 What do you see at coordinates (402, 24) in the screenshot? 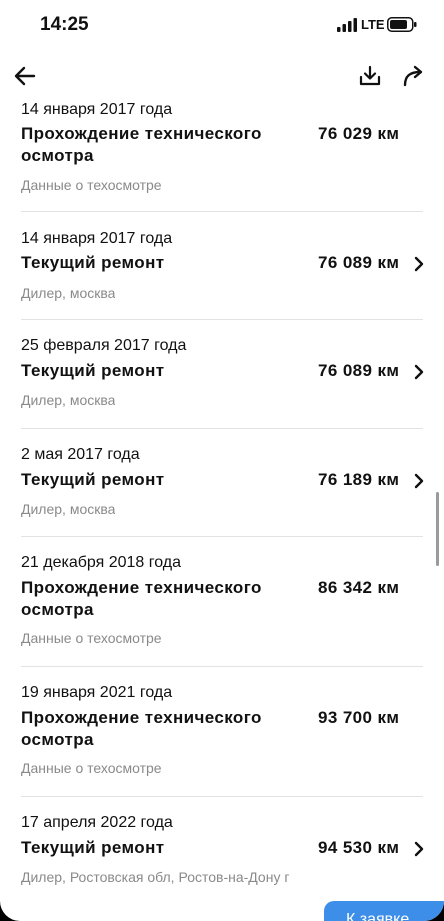
I see `battery-icon` at bounding box center [402, 24].